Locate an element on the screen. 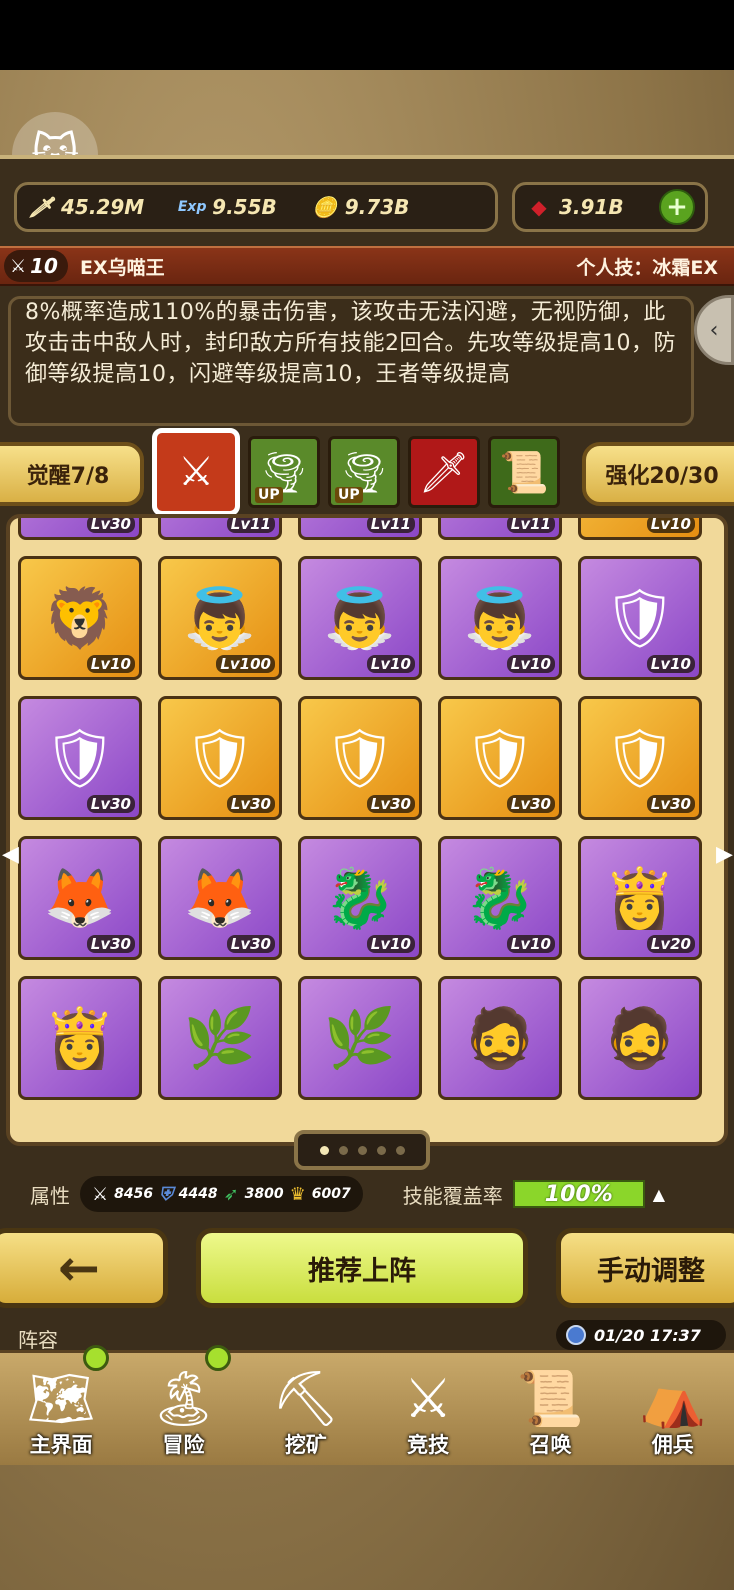 The height and width of the screenshot is (1590, 734). exp-value: 9.55B is located at coordinates (244, 207).